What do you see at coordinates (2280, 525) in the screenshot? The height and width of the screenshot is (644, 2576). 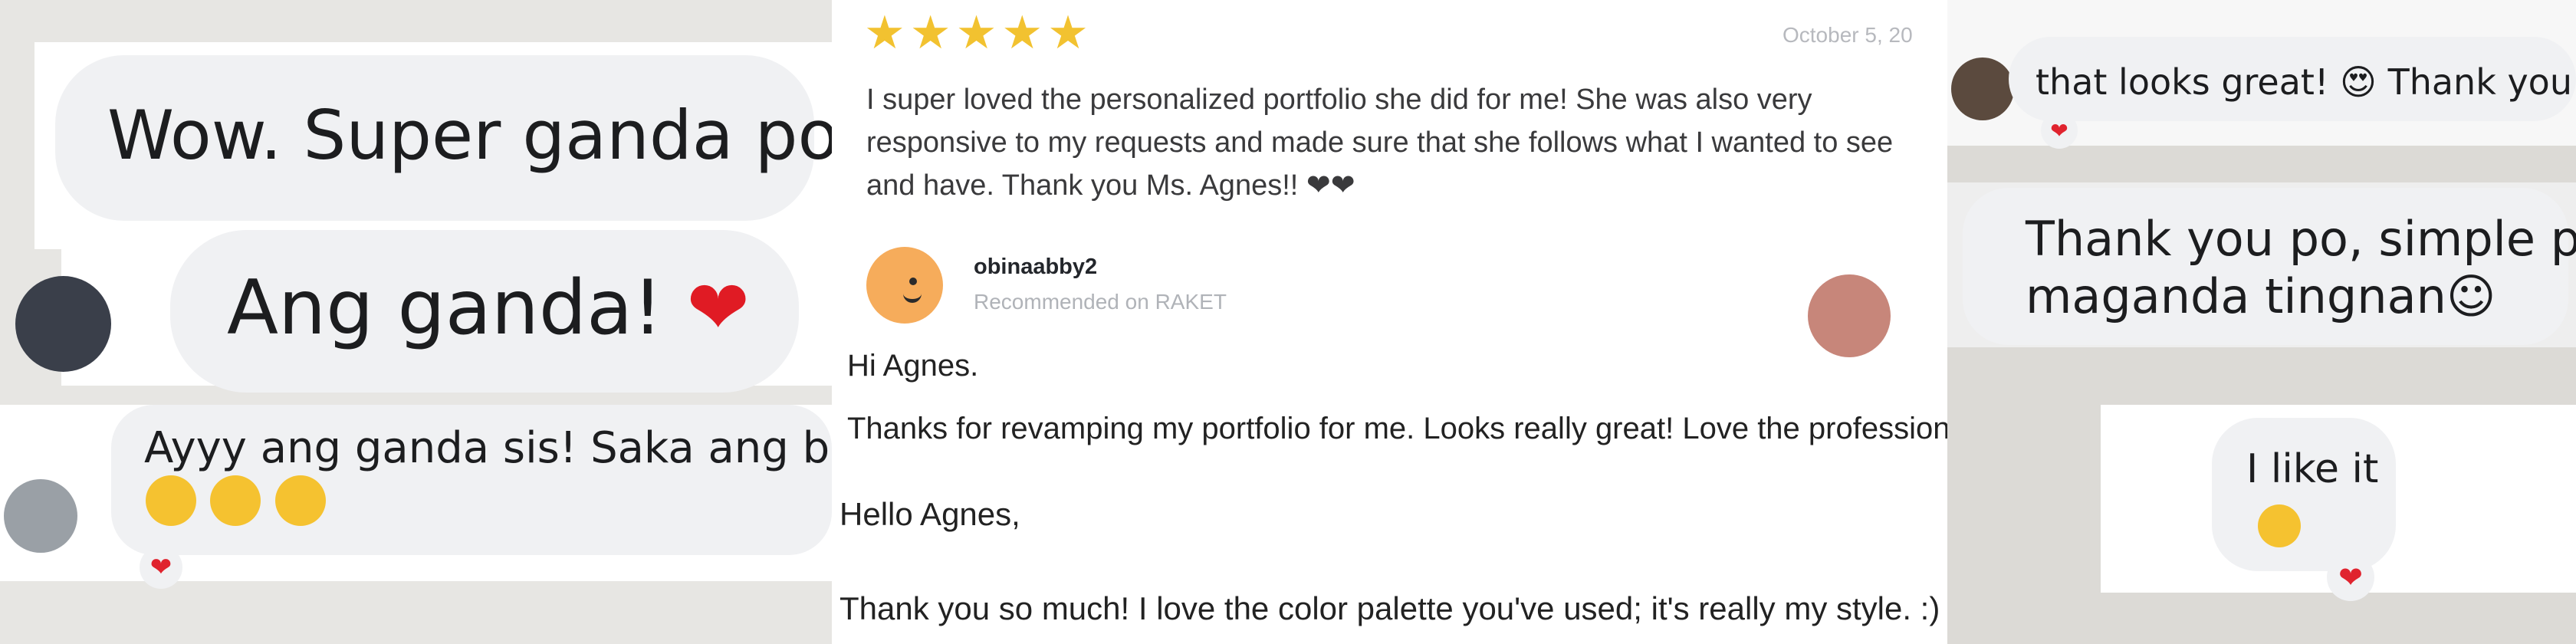 I see `smiling-face-with-hearts-icon` at bounding box center [2280, 525].